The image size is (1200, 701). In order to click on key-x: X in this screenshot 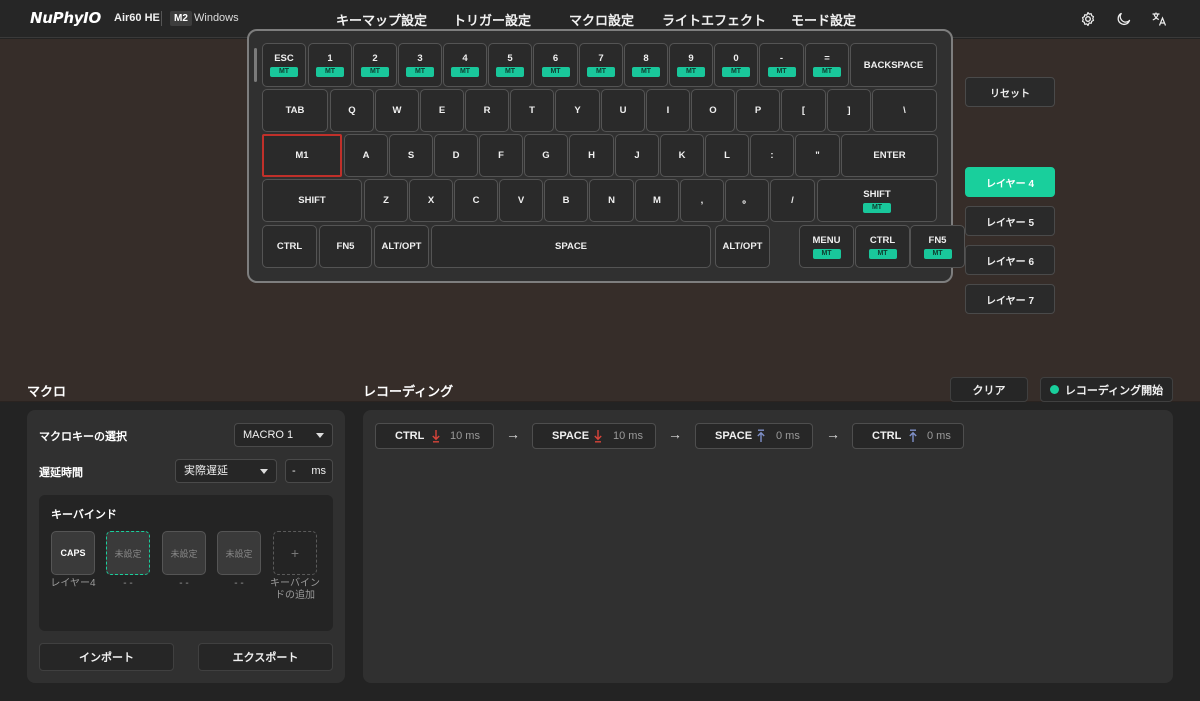, I will do `click(431, 200)`.